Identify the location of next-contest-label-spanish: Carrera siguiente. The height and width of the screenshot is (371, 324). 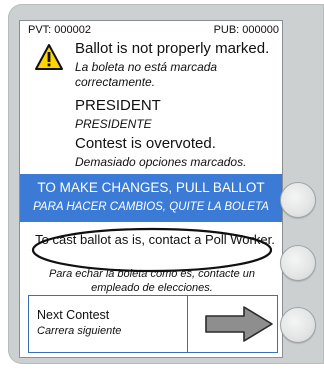
(79, 331).